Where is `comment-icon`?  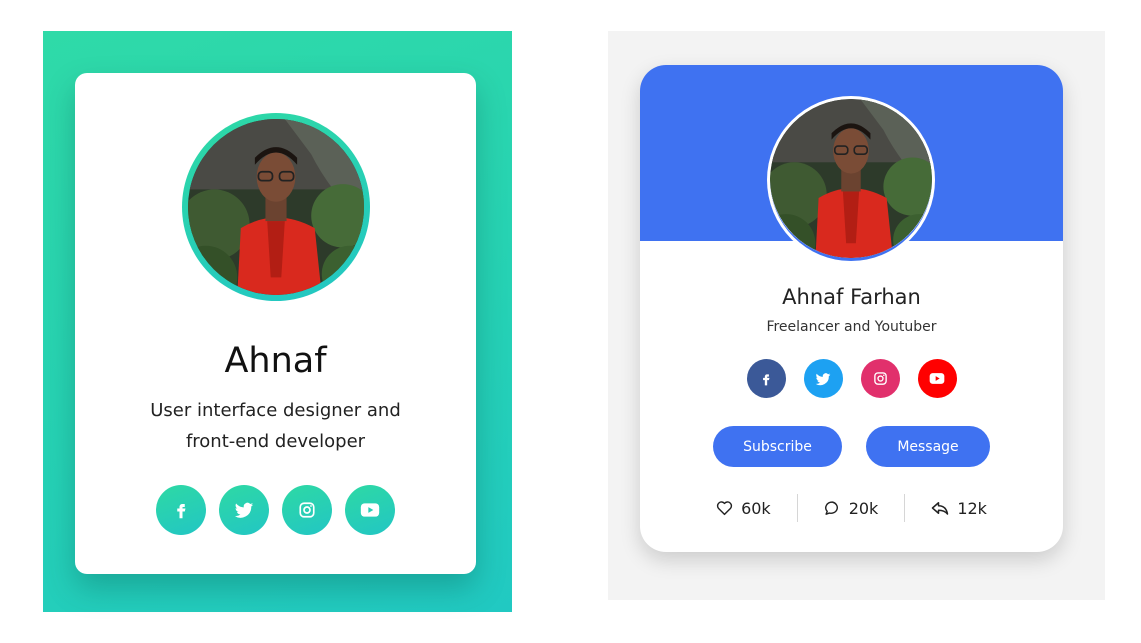 comment-icon is located at coordinates (831, 507).